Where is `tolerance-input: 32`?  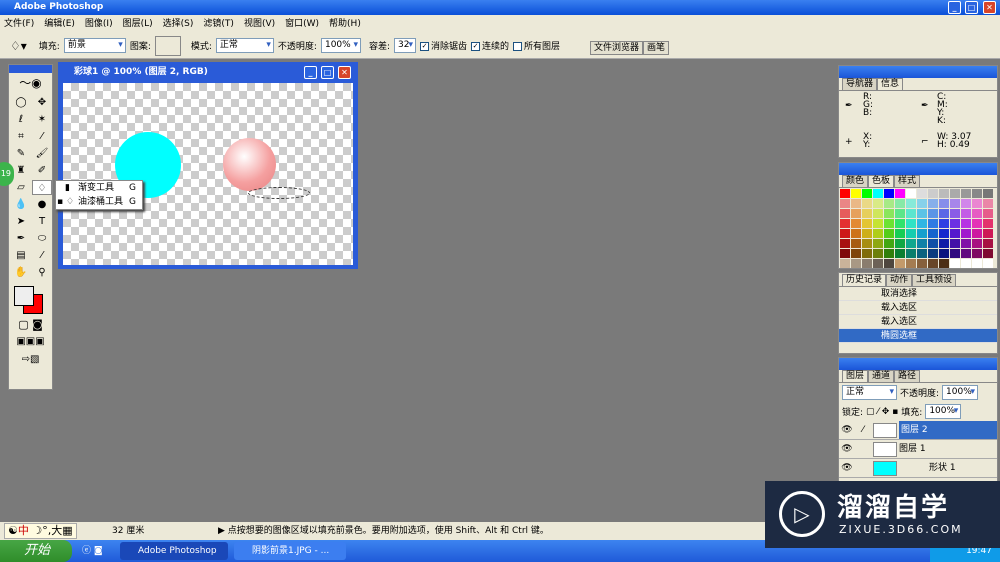 tolerance-input: 32 is located at coordinates (405, 45).